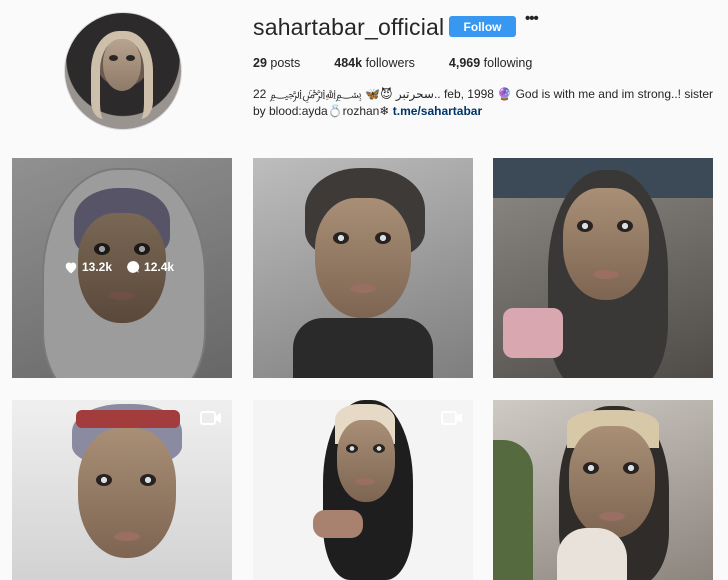 This screenshot has width=728, height=580. Describe the element at coordinates (490, 63) in the screenshot. I see `following-count: 4,969 following` at that location.